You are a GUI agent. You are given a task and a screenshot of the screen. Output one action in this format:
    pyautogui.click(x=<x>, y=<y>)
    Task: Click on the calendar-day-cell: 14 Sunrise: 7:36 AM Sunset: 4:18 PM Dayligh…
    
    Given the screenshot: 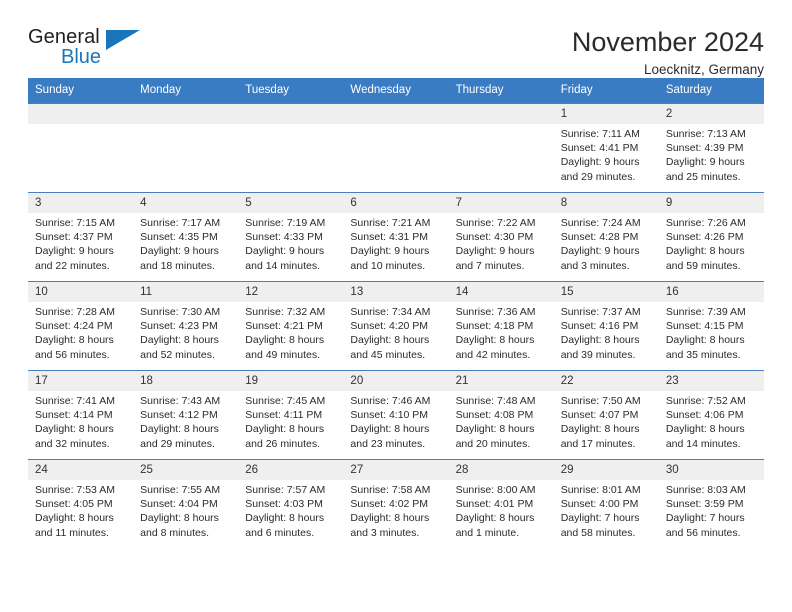 What is the action you would take?
    pyautogui.click(x=501, y=326)
    